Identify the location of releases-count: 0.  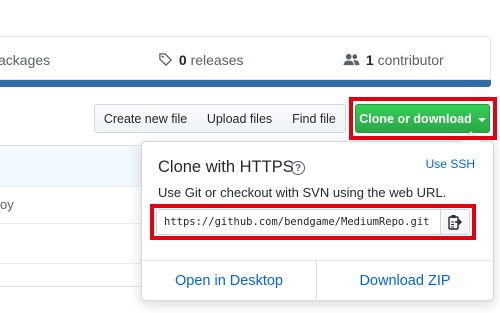
(182, 60).